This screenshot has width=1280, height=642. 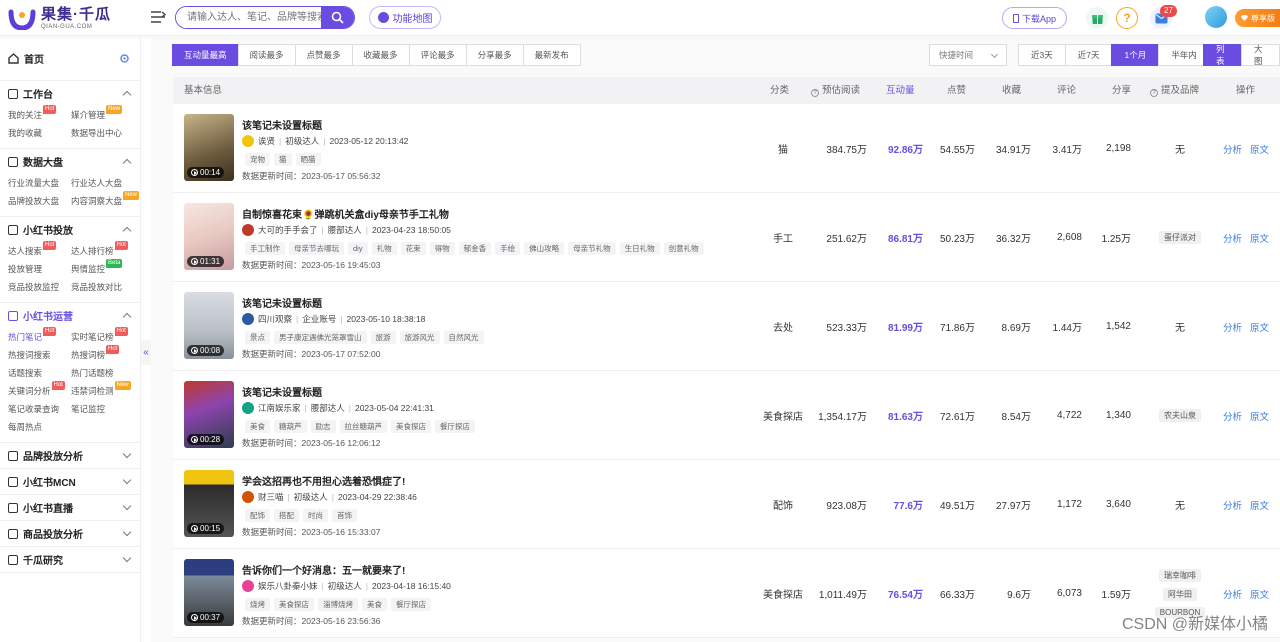 What do you see at coordinates (323, 55) in the screenshot?
I see `sort-tab: 点赞最多` at bounding box center [323, 55].